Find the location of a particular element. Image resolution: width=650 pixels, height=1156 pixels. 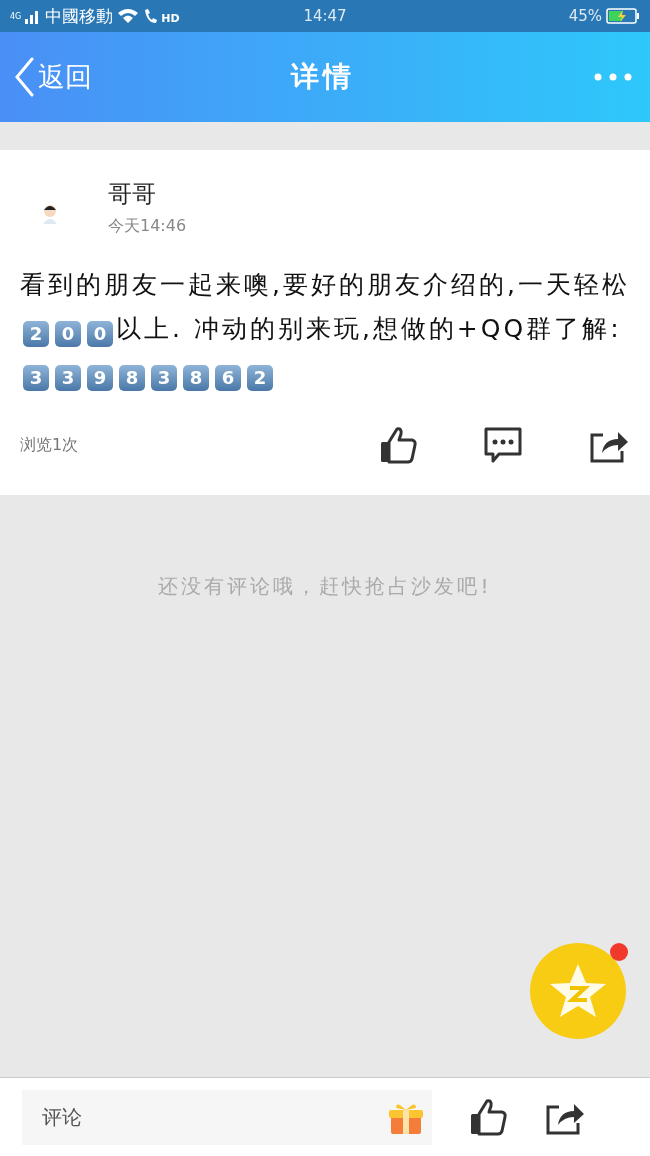

wifi-icon is located at coordinates (128, 16).